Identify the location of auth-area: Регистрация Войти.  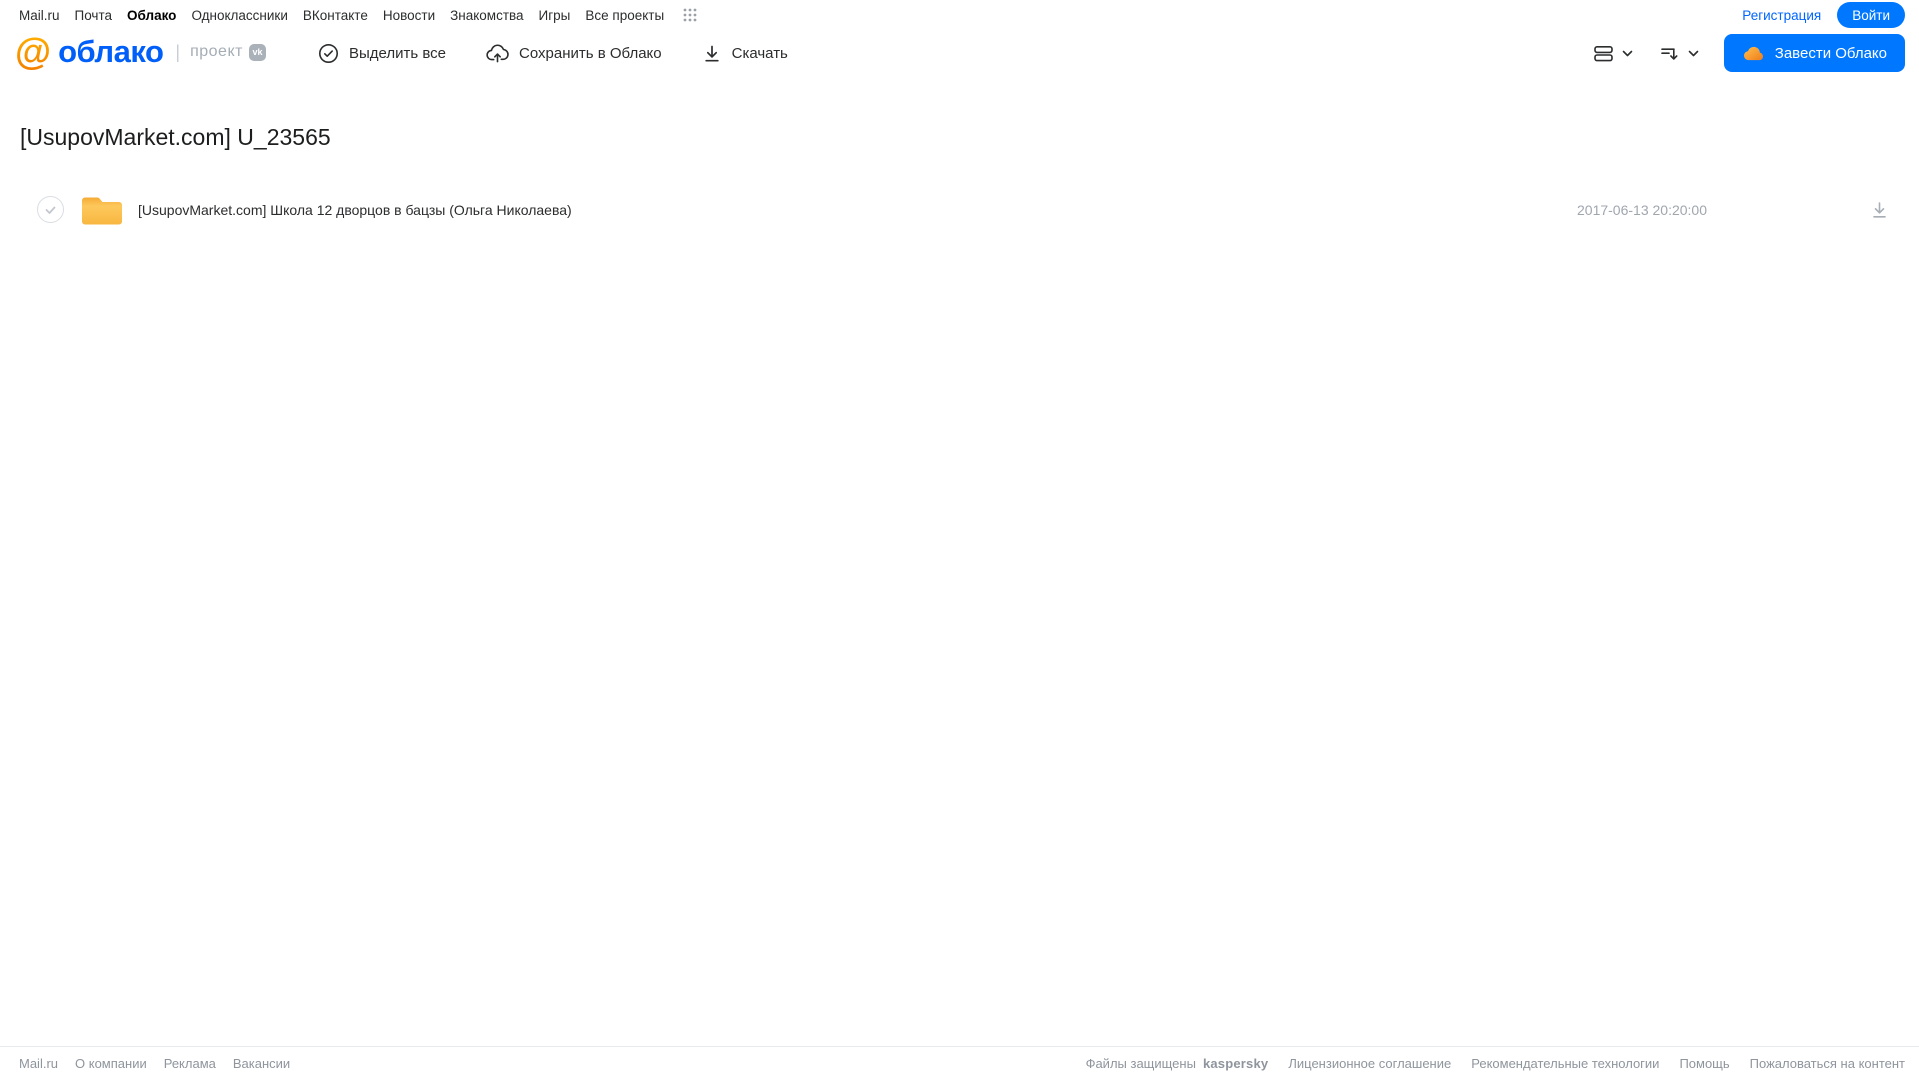
(1823, 15).